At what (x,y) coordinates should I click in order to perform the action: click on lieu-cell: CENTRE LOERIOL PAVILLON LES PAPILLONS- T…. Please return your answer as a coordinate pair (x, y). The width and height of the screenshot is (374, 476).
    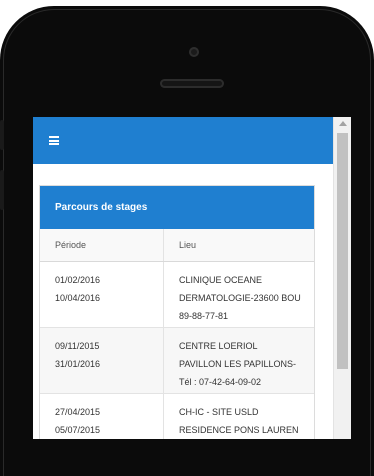
    Looking at the image, I should click on (238, 360).